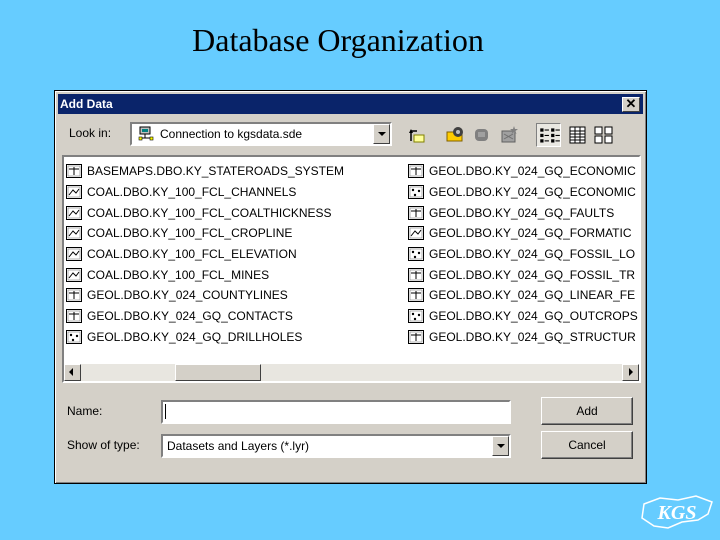 The width and height of the screenshot is (720, 540). What do you see at coordinates (351, 372) in the screenshot?
I see `horizontal-scrollbar` at bounding box center [351, 372].